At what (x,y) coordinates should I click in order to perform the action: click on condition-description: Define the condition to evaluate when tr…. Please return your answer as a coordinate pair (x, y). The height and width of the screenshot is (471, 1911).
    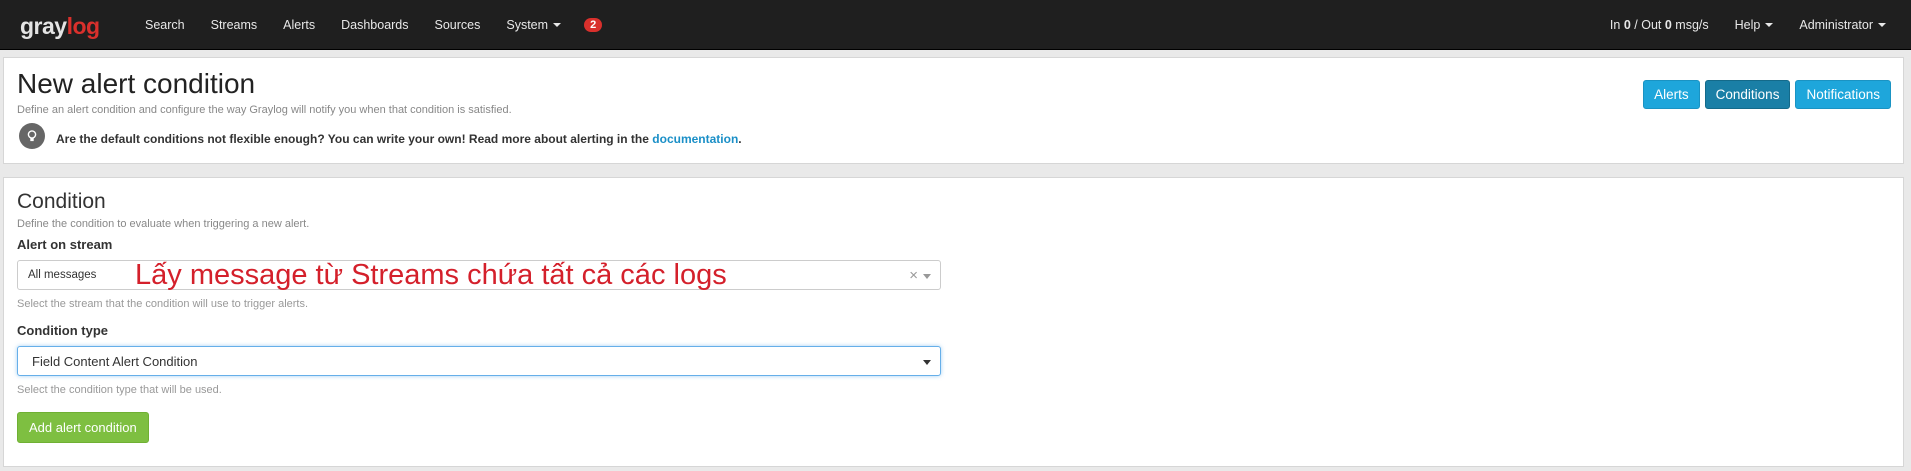
    Looking at the image, I should click on (163, 224).